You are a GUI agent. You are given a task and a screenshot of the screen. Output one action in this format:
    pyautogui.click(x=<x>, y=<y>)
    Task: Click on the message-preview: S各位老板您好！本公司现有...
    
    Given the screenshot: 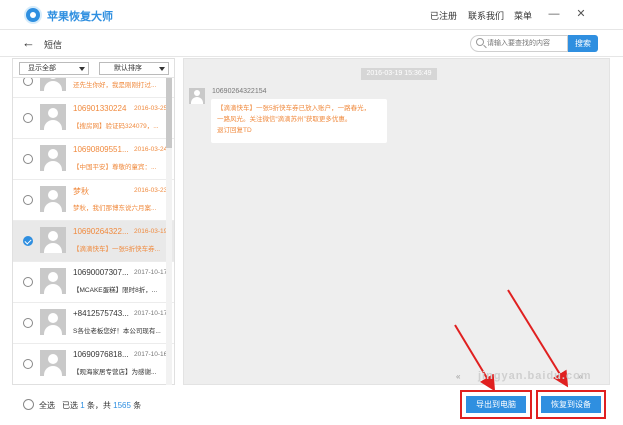 What is the action you would take?
    pyautogui.click(x=117, y=331)
    